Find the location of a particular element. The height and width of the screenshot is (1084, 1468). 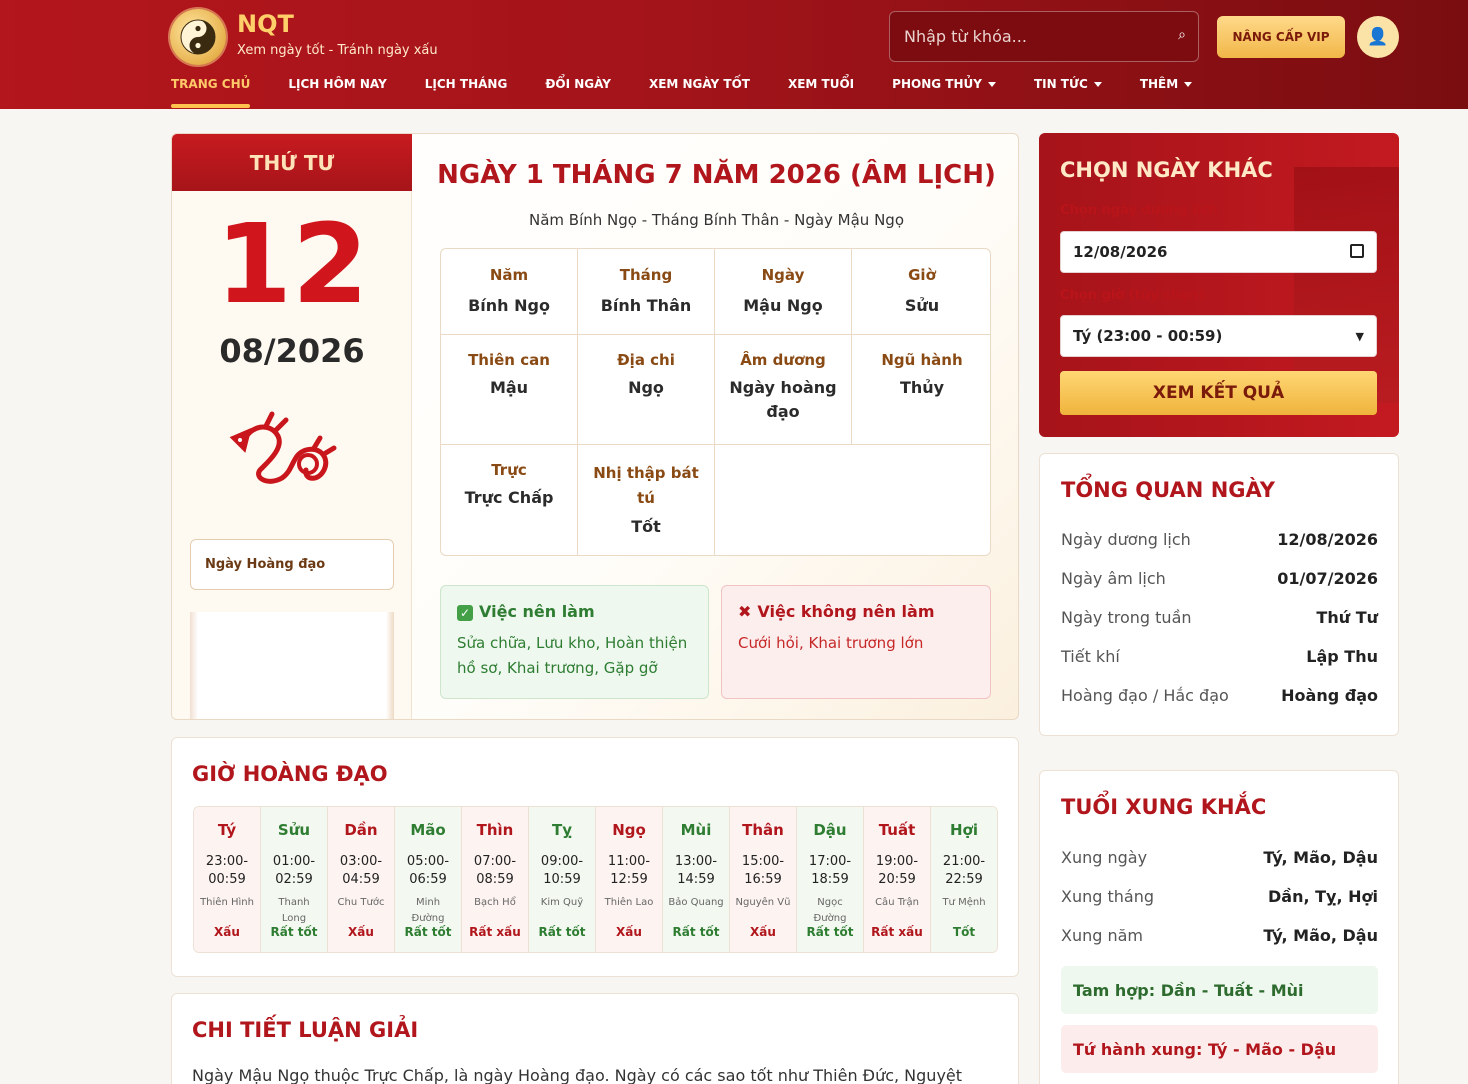

hour-name: Hợi is located at coordinates (963, 830).